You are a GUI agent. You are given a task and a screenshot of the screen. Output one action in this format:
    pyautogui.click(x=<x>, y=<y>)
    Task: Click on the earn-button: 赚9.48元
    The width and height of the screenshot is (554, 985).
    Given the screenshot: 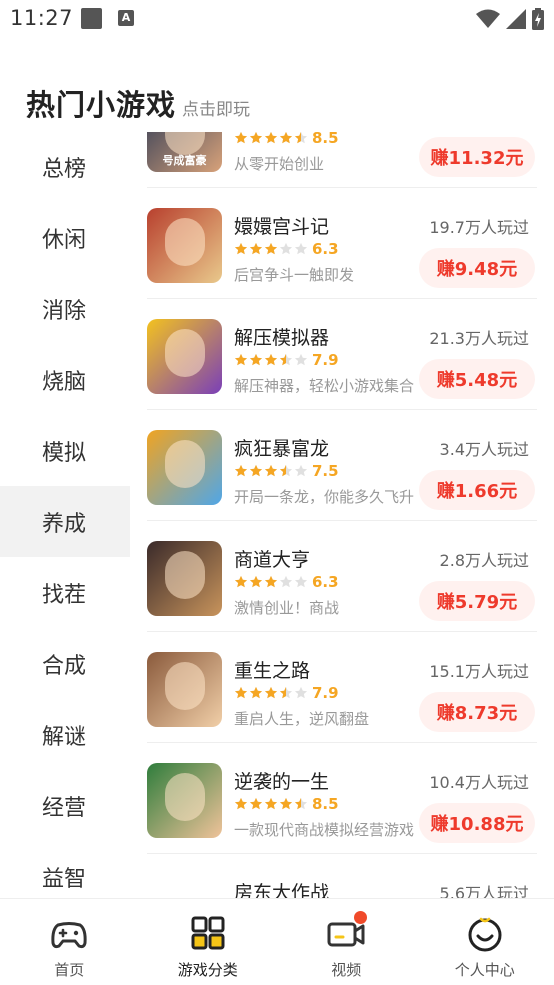 What is the action you would take?
    pyautogui.click(x=477, y=268)
    